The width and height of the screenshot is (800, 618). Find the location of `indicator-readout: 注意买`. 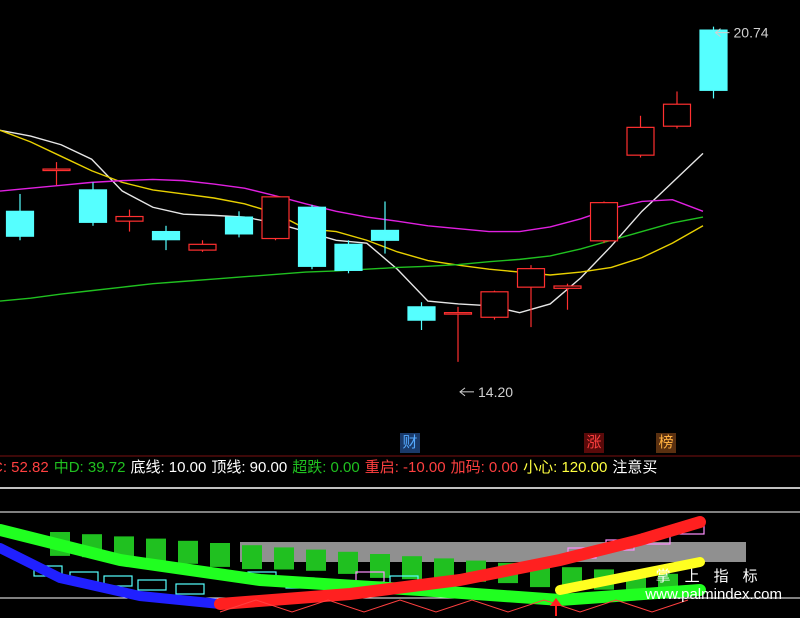

indicator-readout: 注意买 is located at coordinates (635, 467).